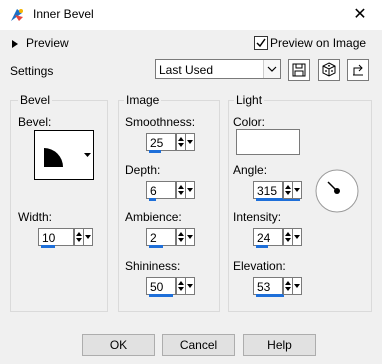 The image size is (382, 364). What do you see at coordinates (297, 237) in the screenshot?
I see `intensity-dropdown` at bounding box center [297, 237].